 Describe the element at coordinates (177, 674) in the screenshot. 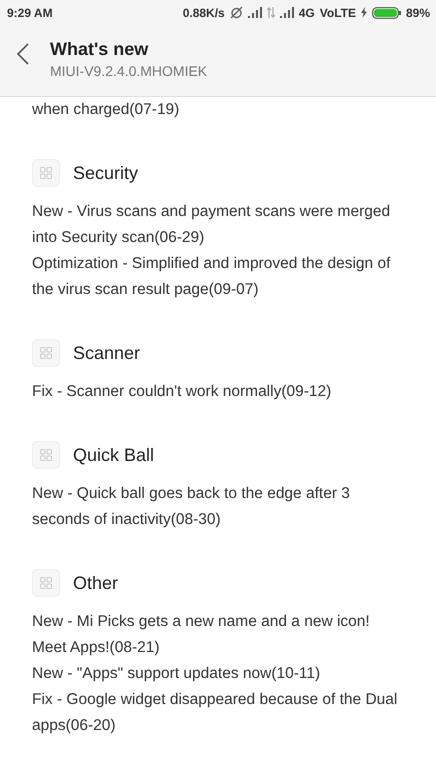

I see `changelog-text: New - "Apps" support updates now(10-11)` at that location.